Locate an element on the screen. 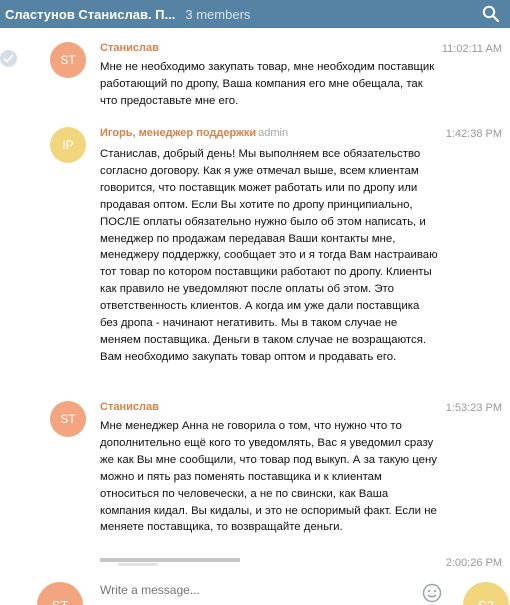  thumbnail-line is located at coordinates (138, 564).